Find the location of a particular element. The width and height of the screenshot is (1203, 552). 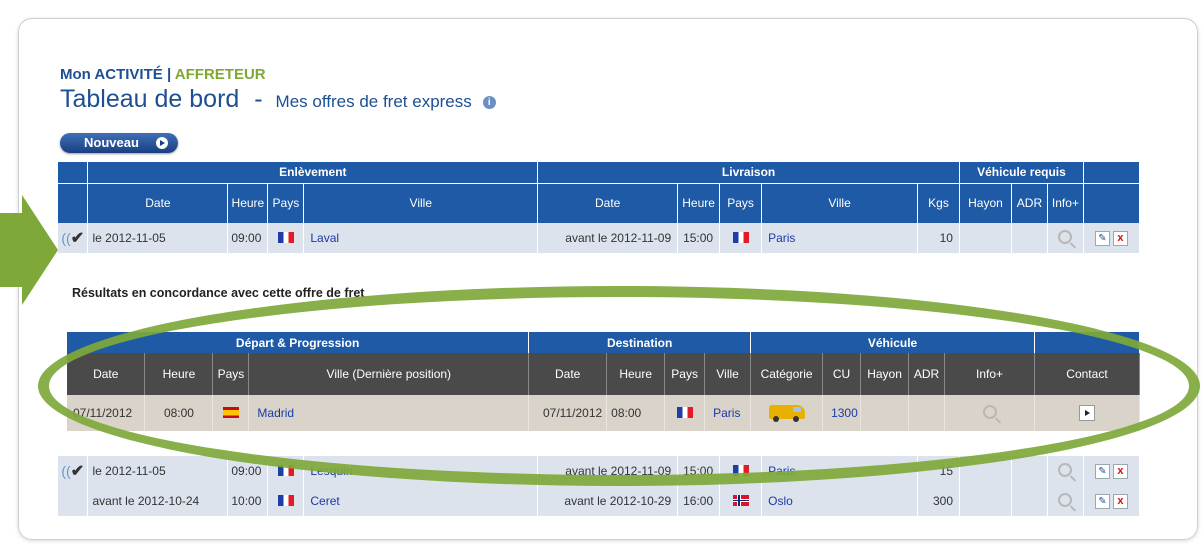

dep-city: Madrid is located at coordinates (389, 413).